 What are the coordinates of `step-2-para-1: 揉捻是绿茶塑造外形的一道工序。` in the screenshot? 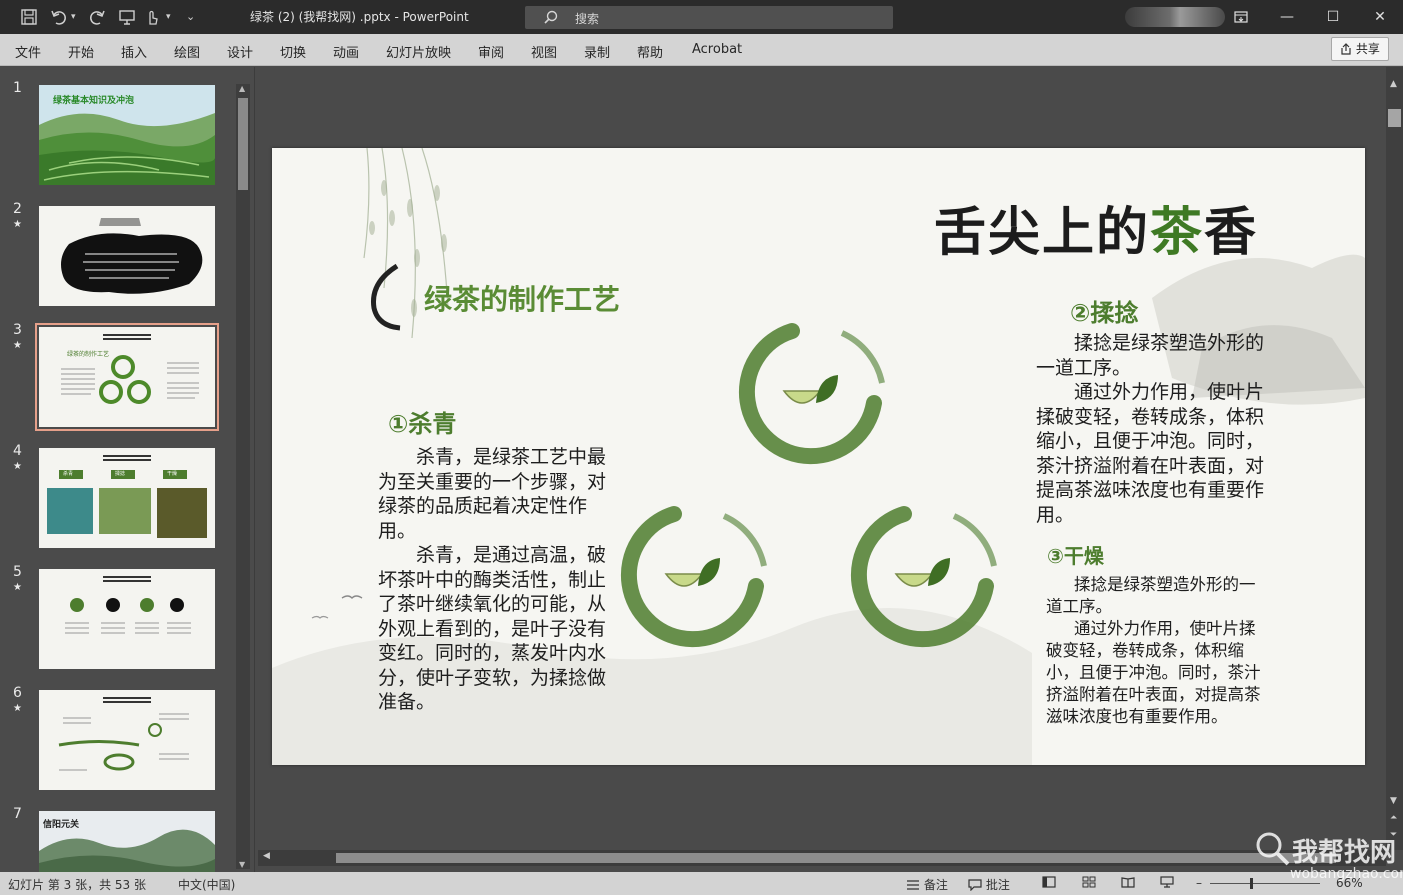 It's located at (1150, 355).